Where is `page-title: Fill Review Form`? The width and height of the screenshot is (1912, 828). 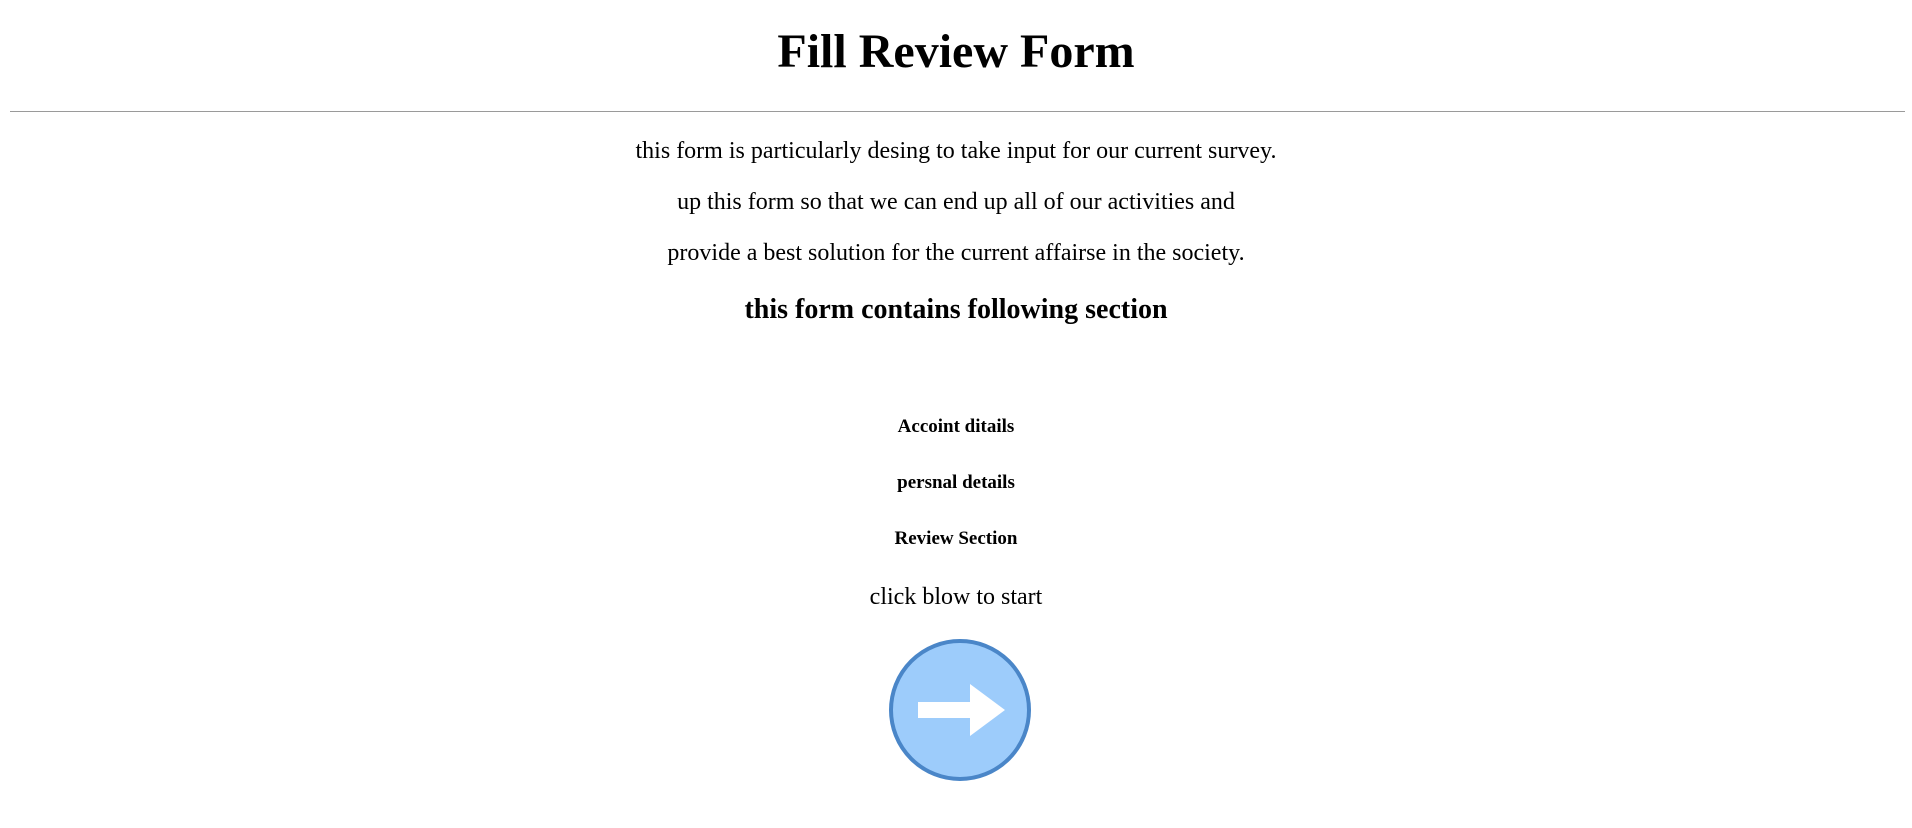
page-title: Fill Review Form is located at coordinates (956, 51).